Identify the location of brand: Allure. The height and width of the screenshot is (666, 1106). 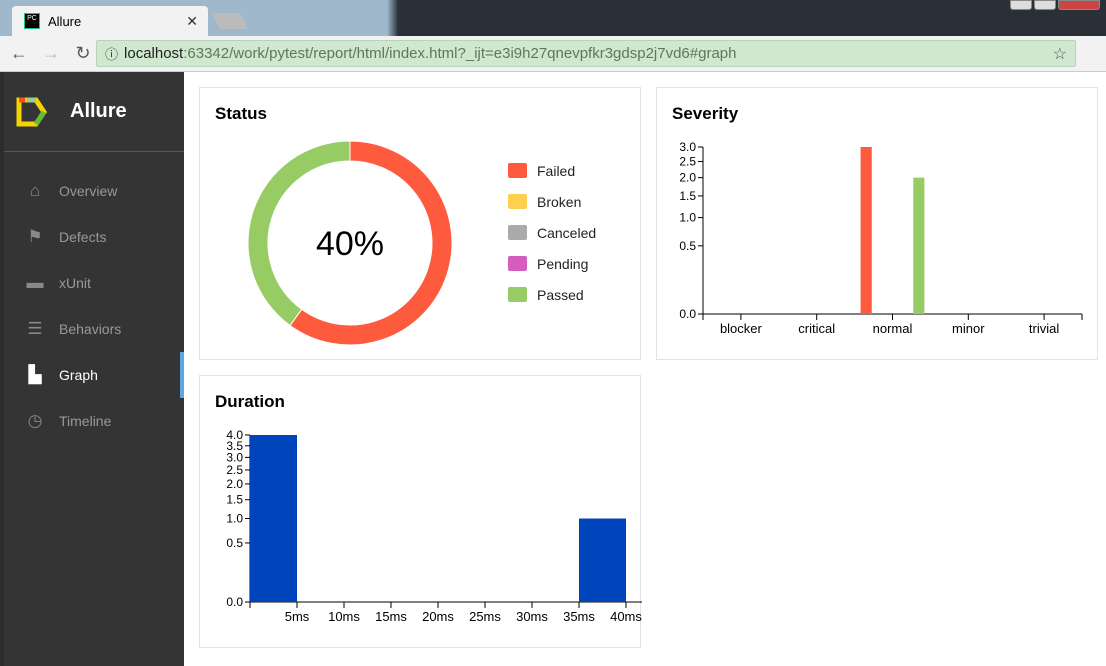
(94, 112).